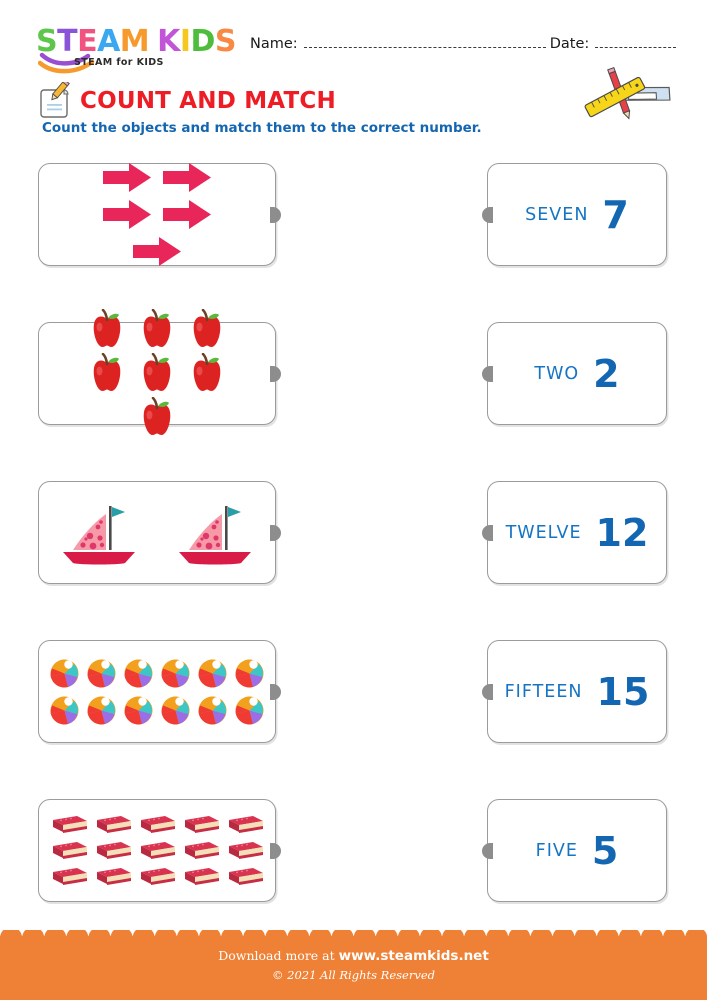 This screenshot has width=707, height=1000. I want to click on logo-letter-i-6: I, so click(185, 41).